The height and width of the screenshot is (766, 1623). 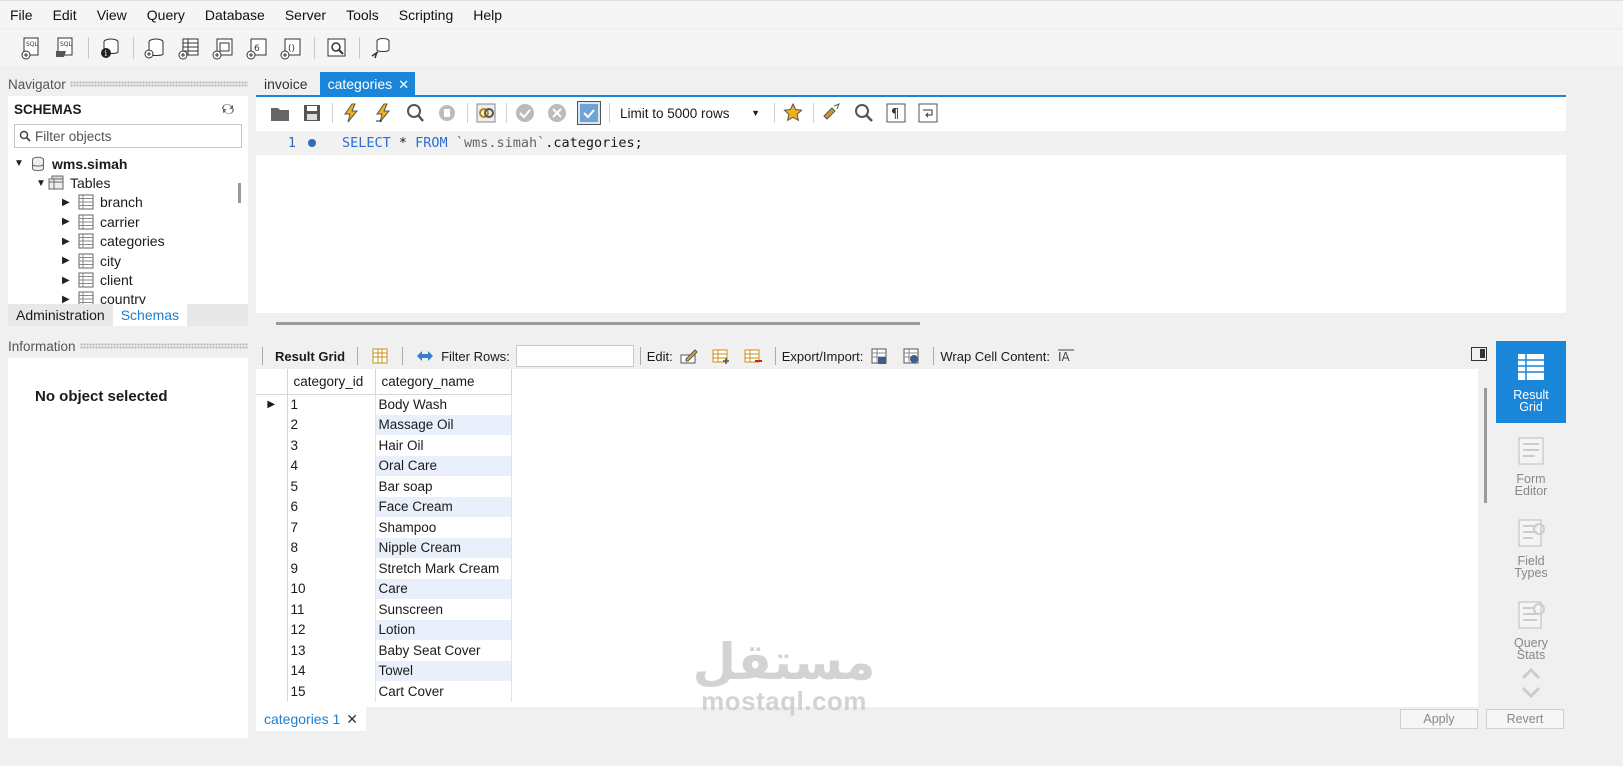 I want to click on tree-table-row: ▶ carrier, so click(x=127, y=221).